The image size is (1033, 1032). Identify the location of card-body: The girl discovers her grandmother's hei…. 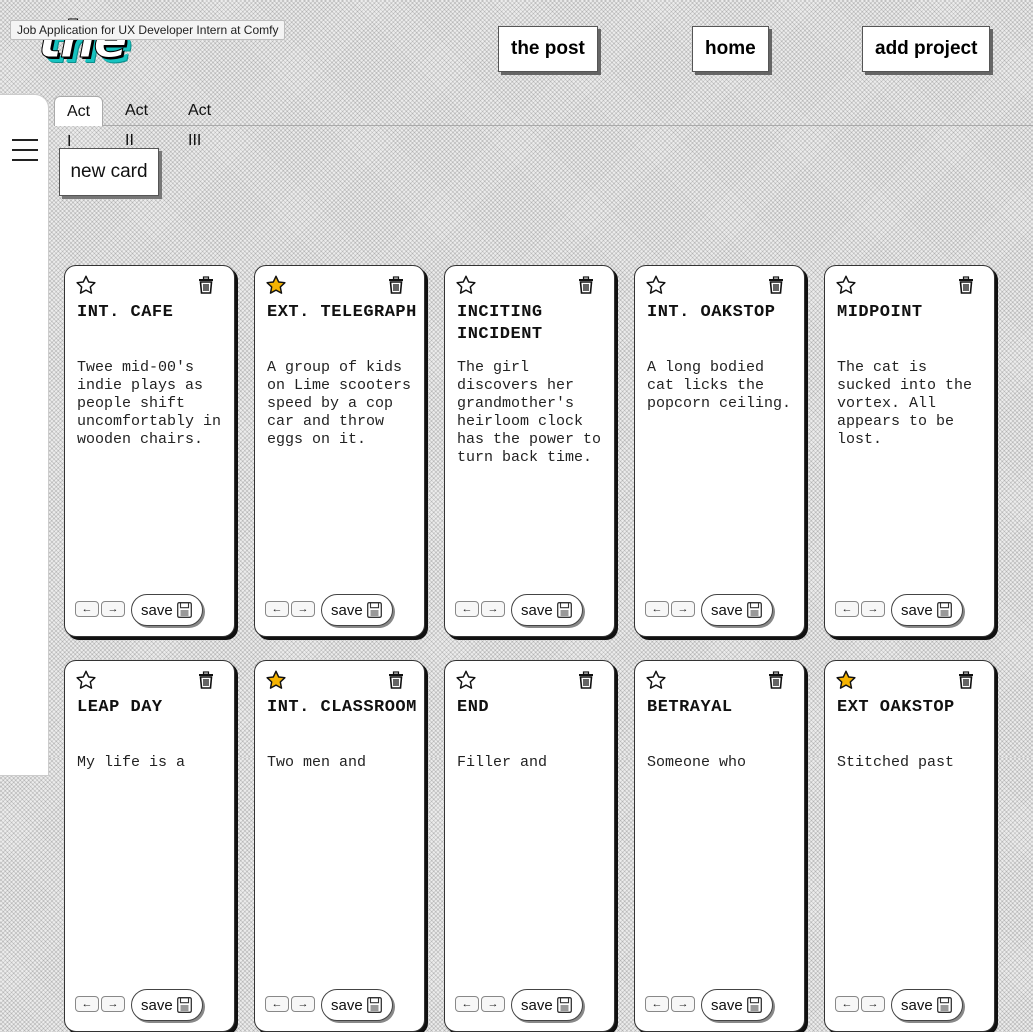
(529, 412).